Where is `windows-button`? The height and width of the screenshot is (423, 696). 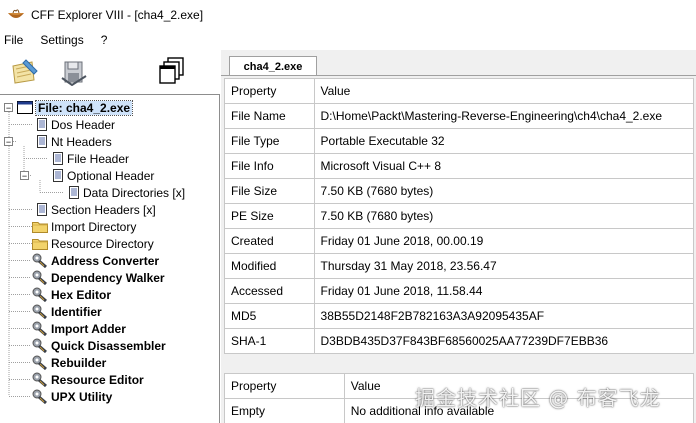
windows-button is located at coordinates (172, 70).